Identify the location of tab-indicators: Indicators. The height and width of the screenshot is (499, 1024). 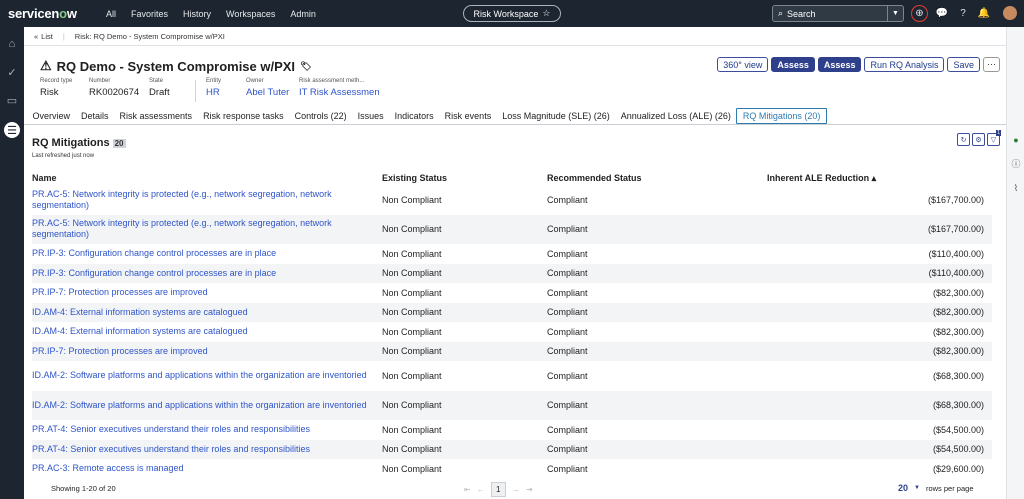
(414, 116).